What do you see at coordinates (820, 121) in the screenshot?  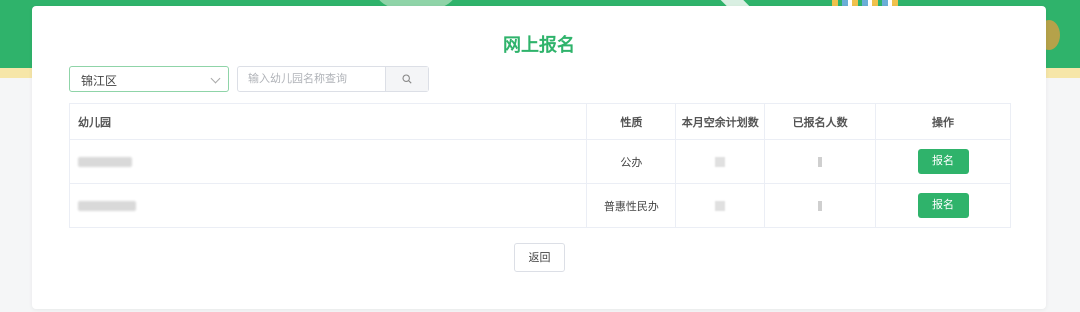 I see `header-registered: 已报名人数` at bounding box center [820, 121].